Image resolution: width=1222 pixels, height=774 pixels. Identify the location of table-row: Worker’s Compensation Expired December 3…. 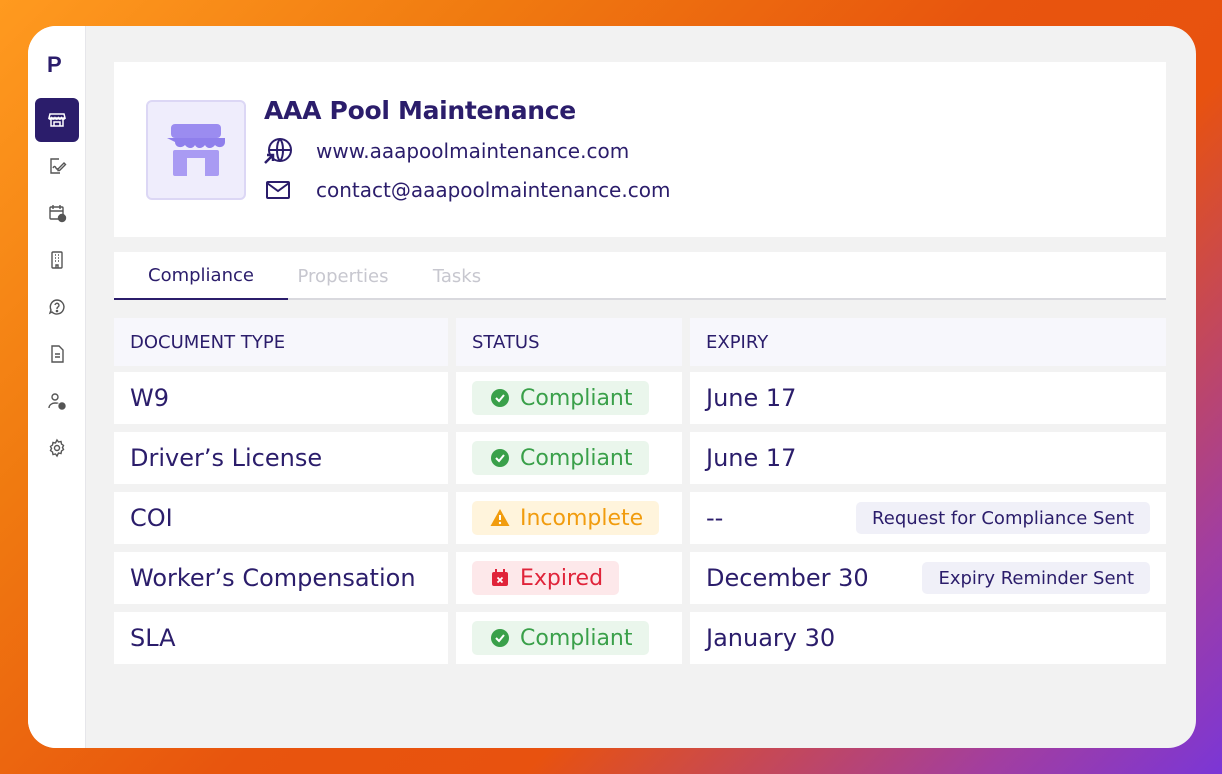
(640, 578).